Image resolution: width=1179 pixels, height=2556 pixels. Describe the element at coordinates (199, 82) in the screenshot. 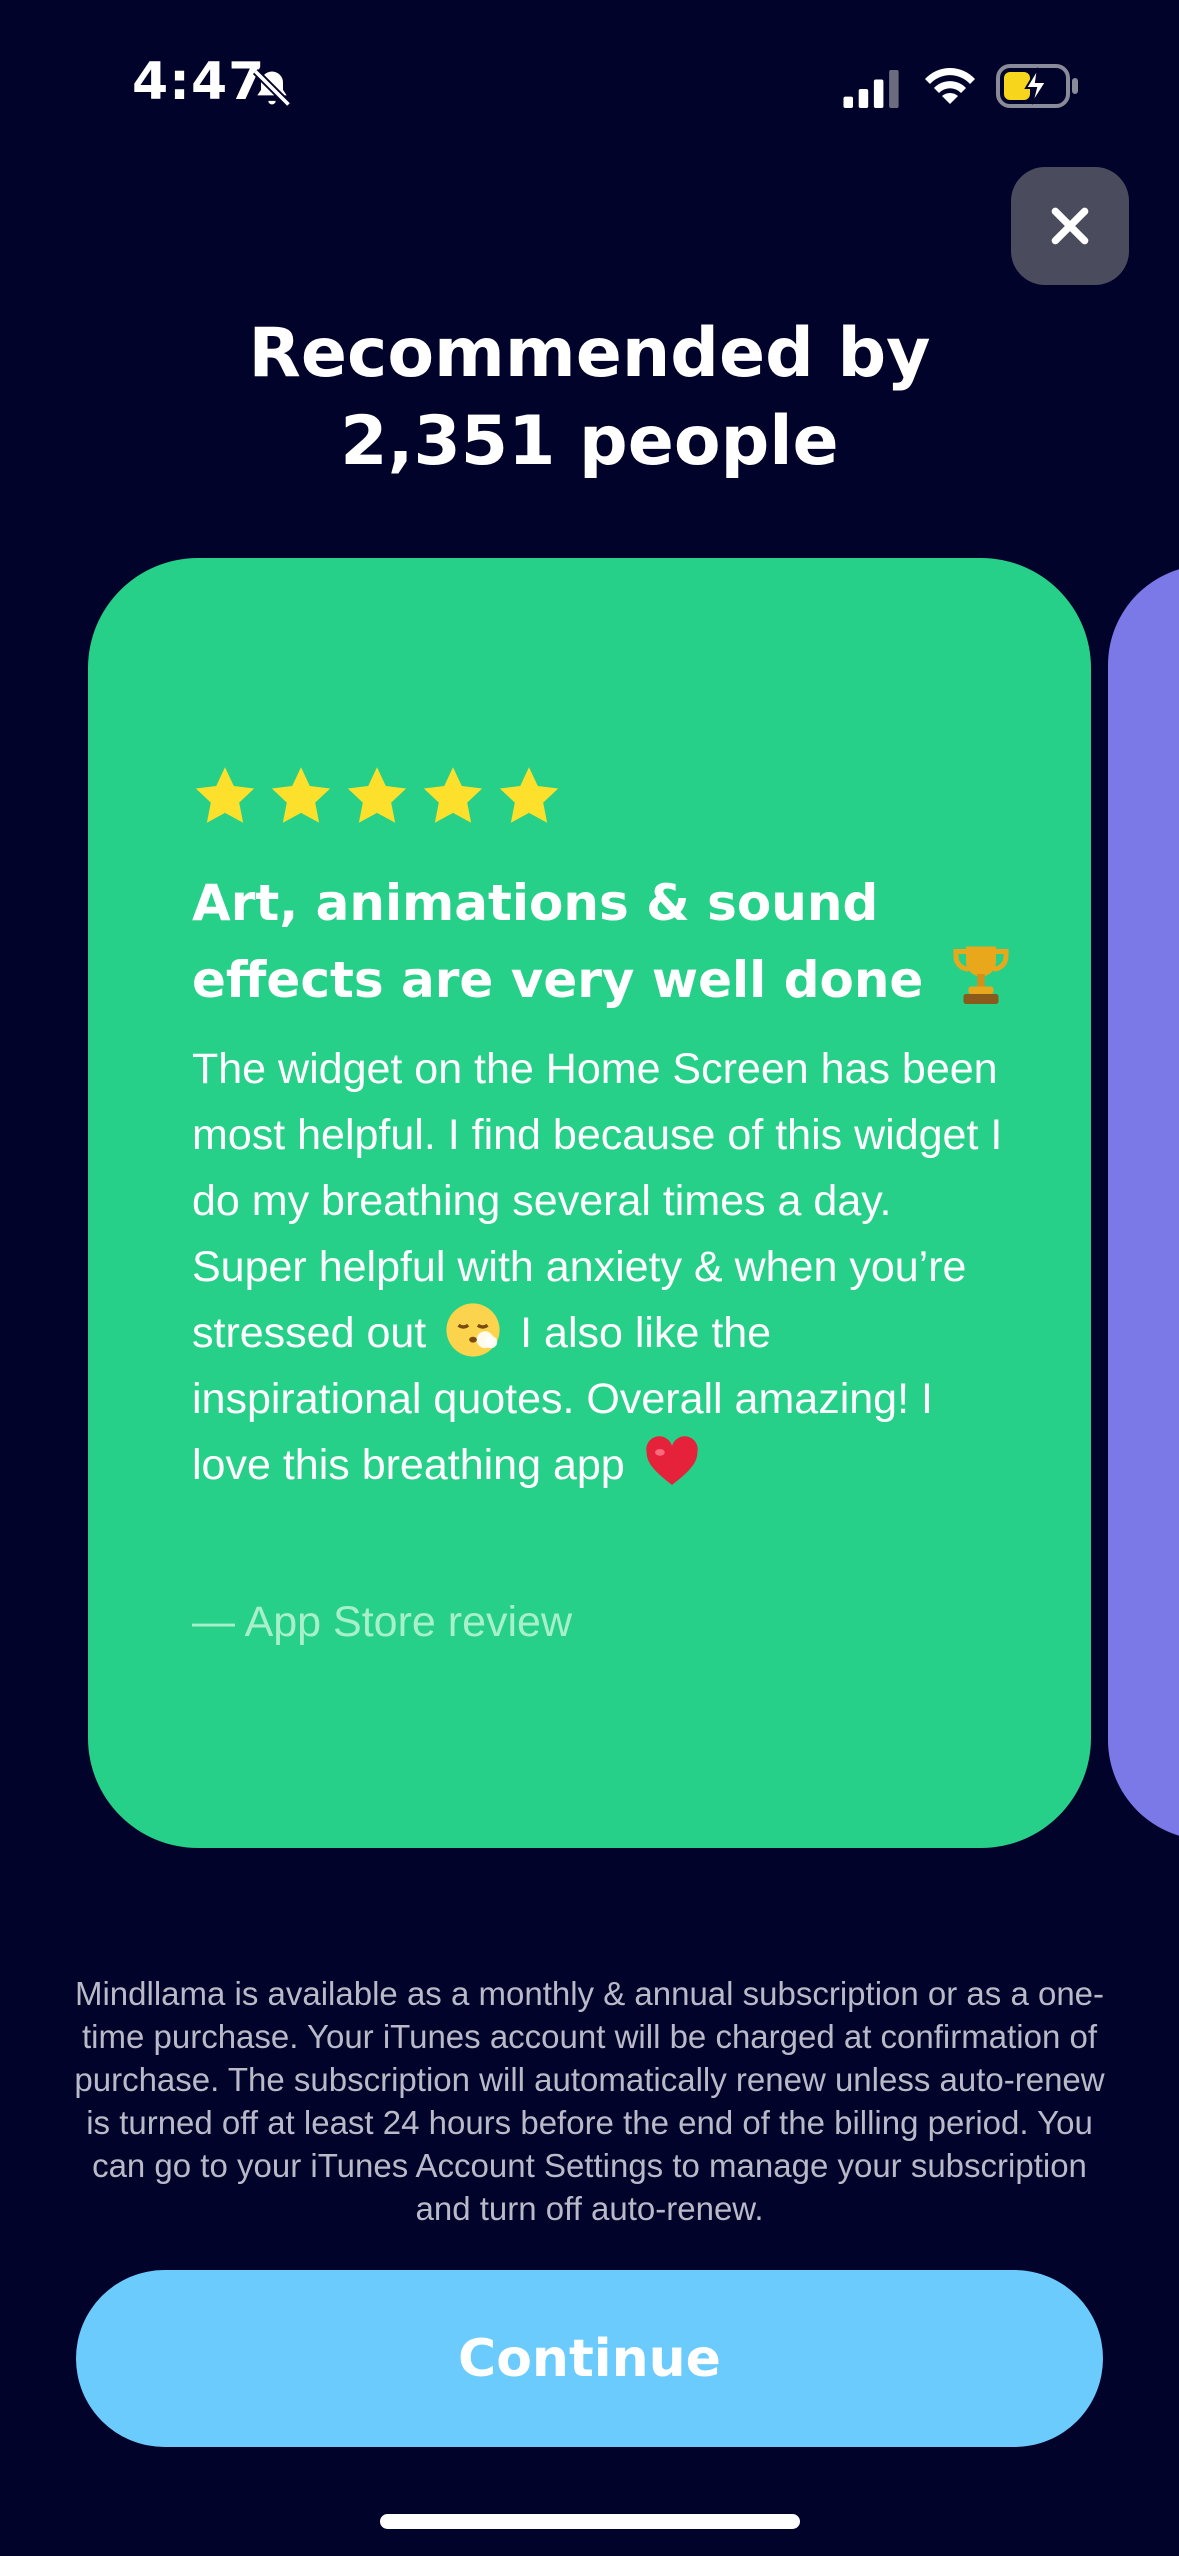

I see `status-time: 4:47` at that location.